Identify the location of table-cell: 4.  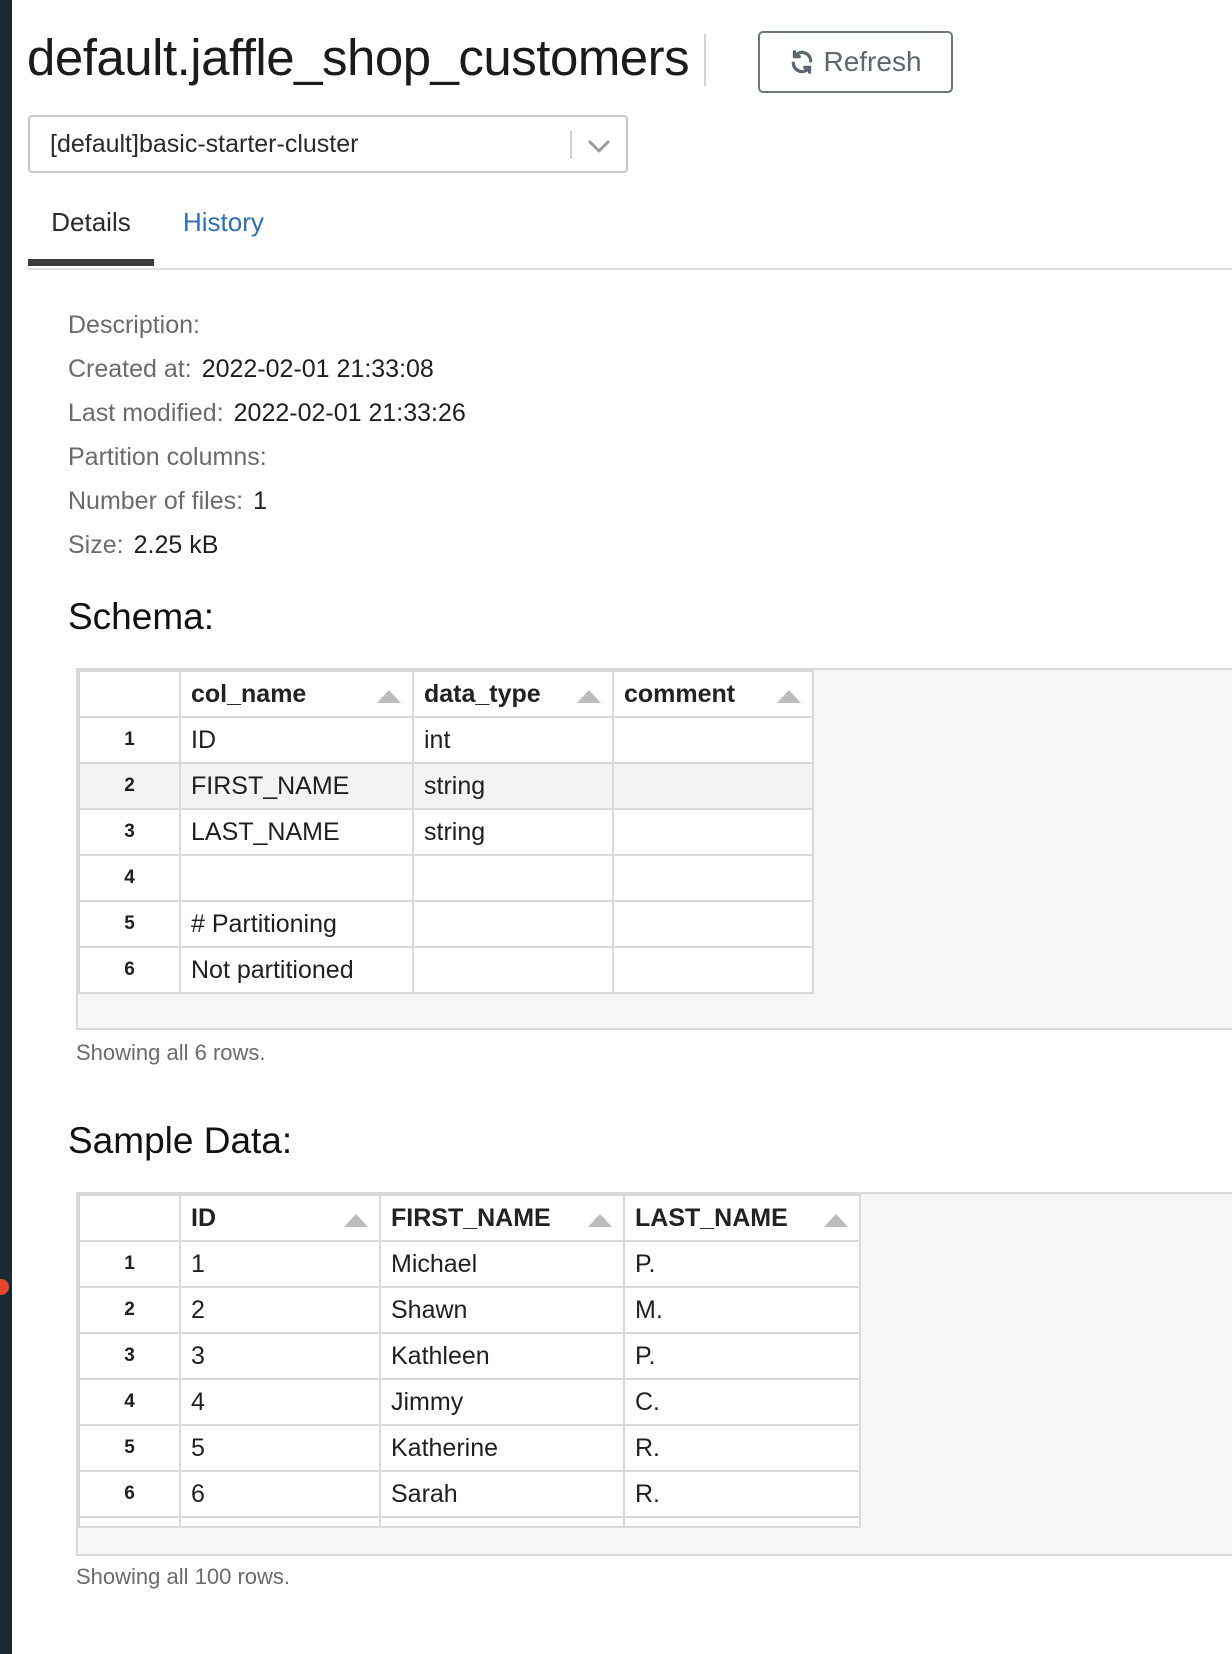
(280, 1402).